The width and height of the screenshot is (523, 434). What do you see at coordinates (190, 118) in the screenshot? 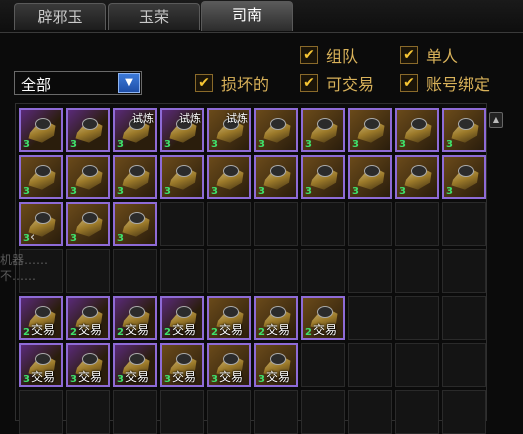
I see `item-trial-tag: 试炼` at bounding box center [190, 118].